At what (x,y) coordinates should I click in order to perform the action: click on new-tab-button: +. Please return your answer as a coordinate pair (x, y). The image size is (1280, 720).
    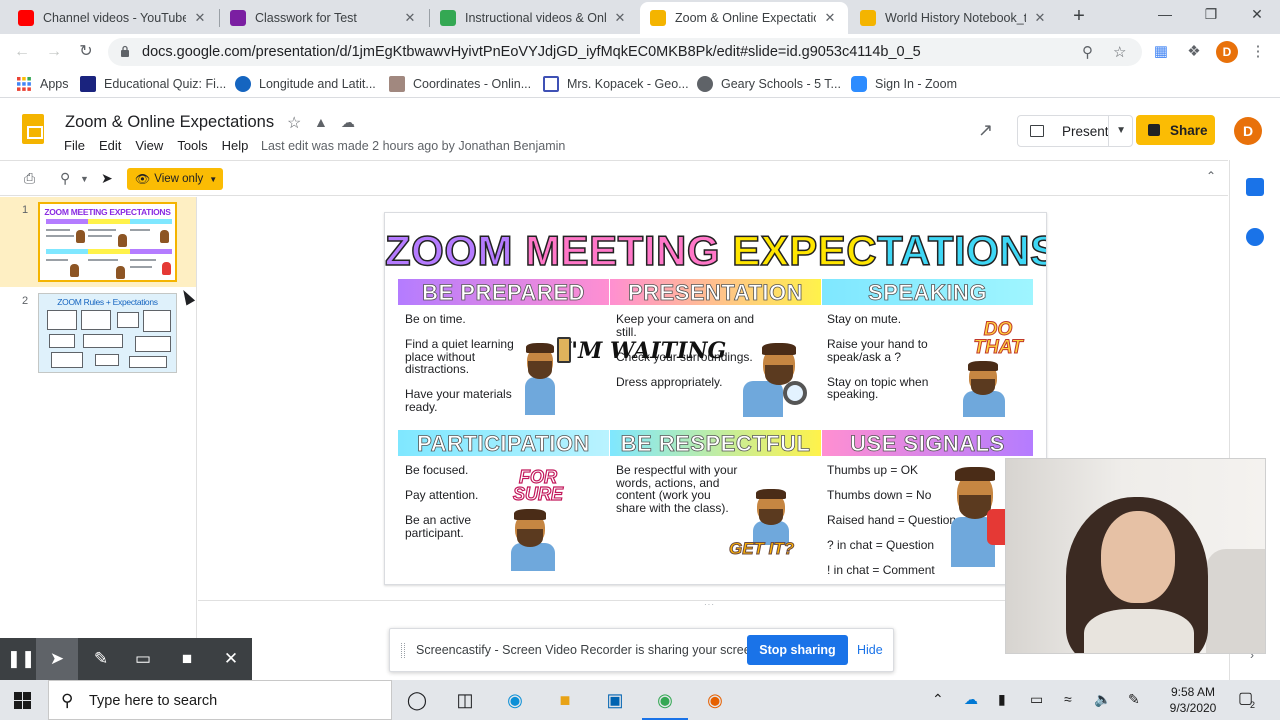
    Looking at the image, I should click on (1079, 16).